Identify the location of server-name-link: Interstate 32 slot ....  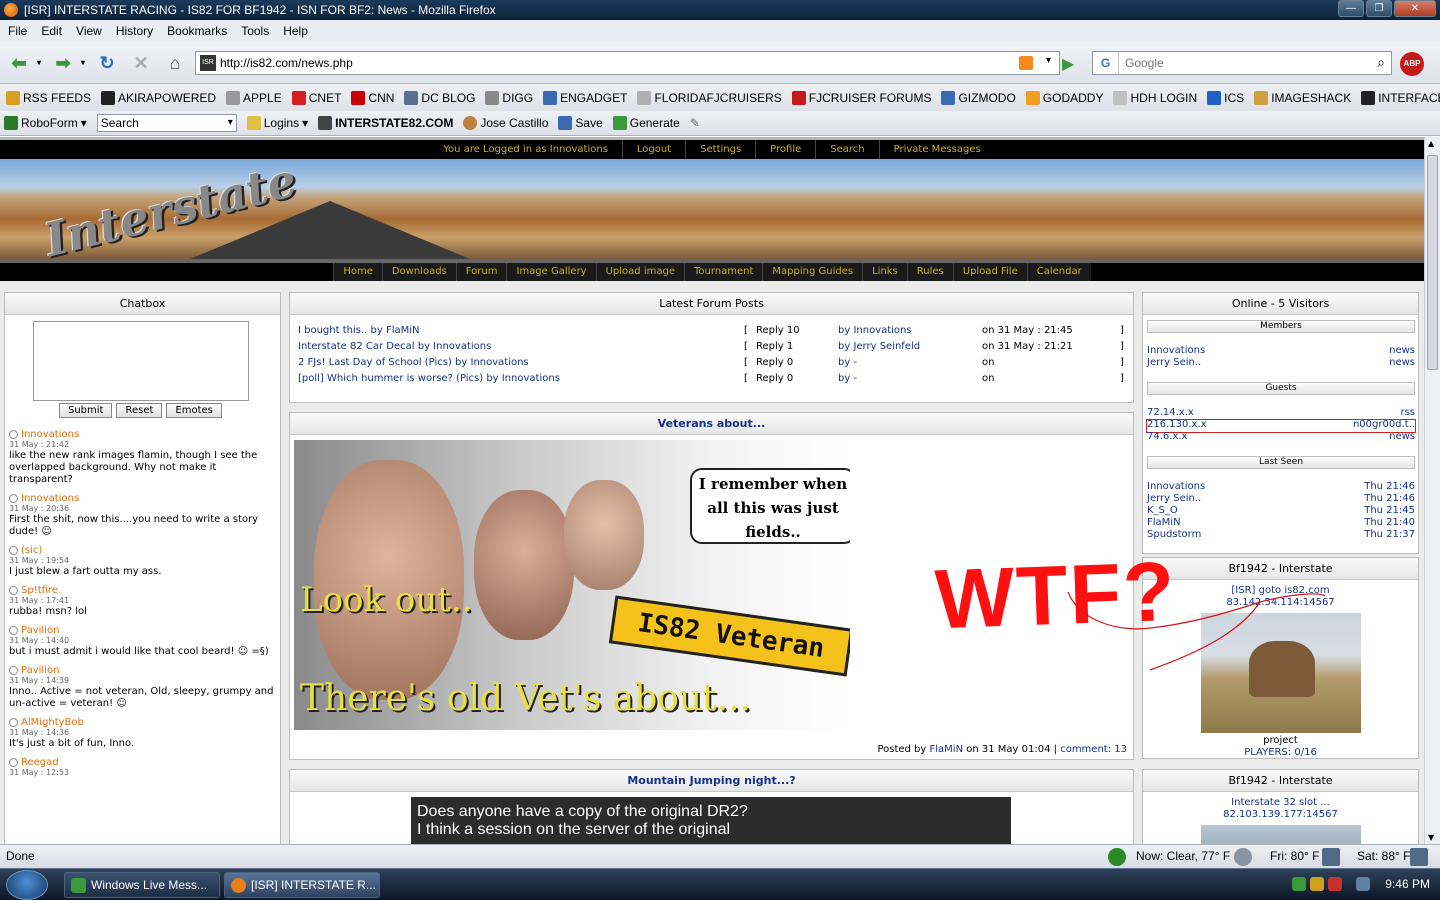
(1280, 803).